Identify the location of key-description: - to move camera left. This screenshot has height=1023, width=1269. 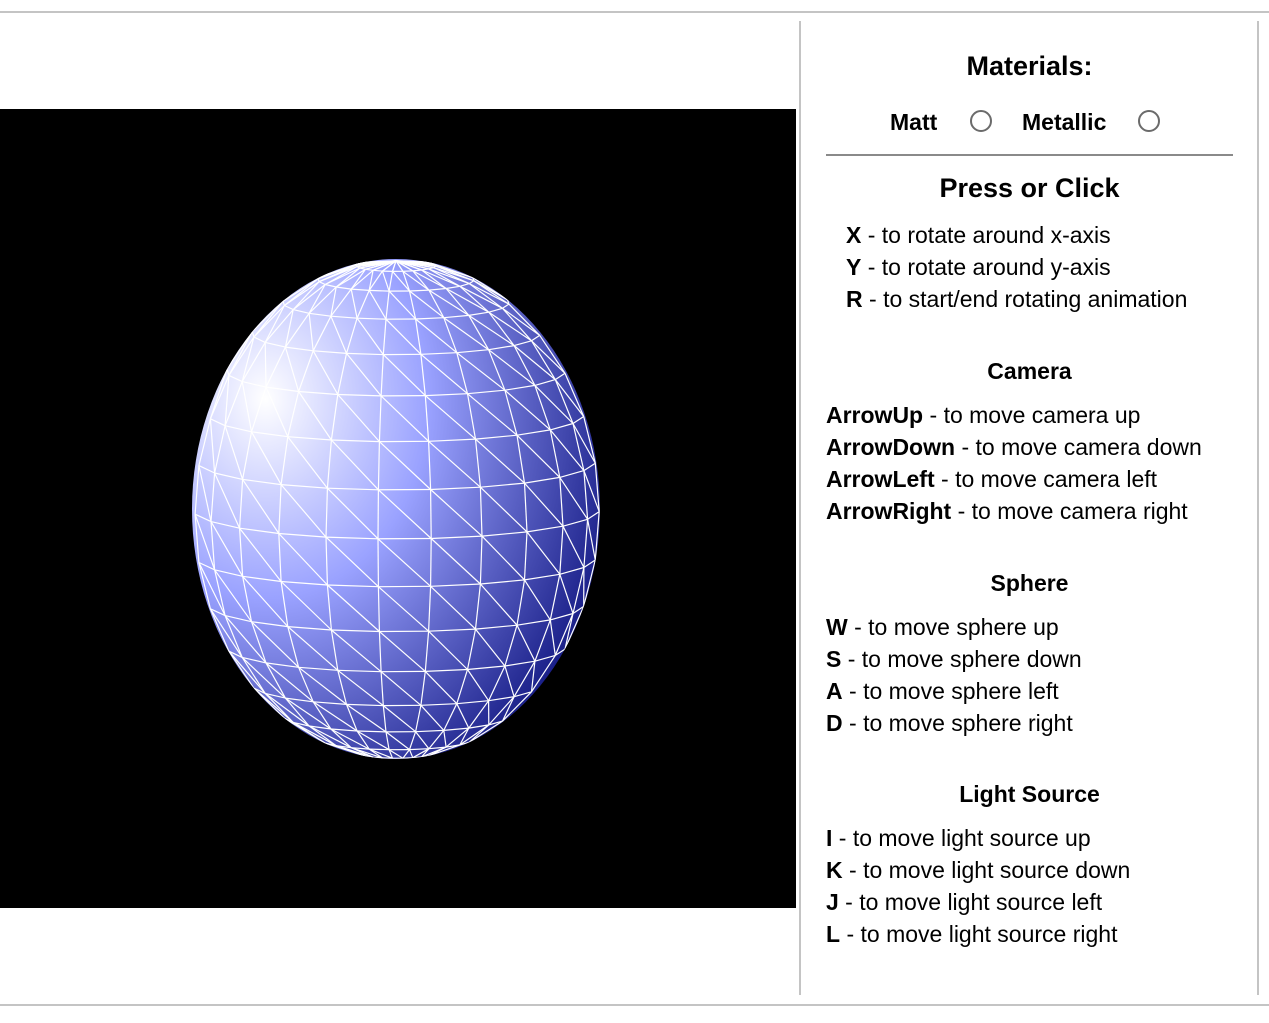
(1046, 479).